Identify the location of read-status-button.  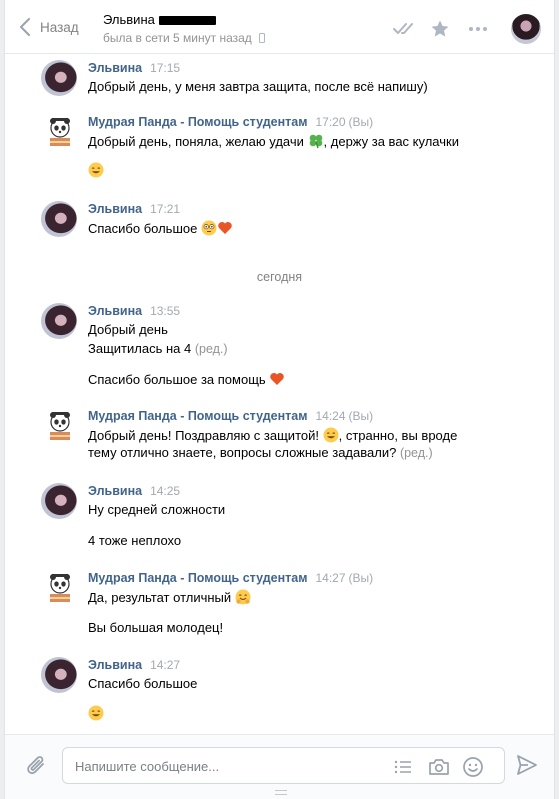
(406, 29).